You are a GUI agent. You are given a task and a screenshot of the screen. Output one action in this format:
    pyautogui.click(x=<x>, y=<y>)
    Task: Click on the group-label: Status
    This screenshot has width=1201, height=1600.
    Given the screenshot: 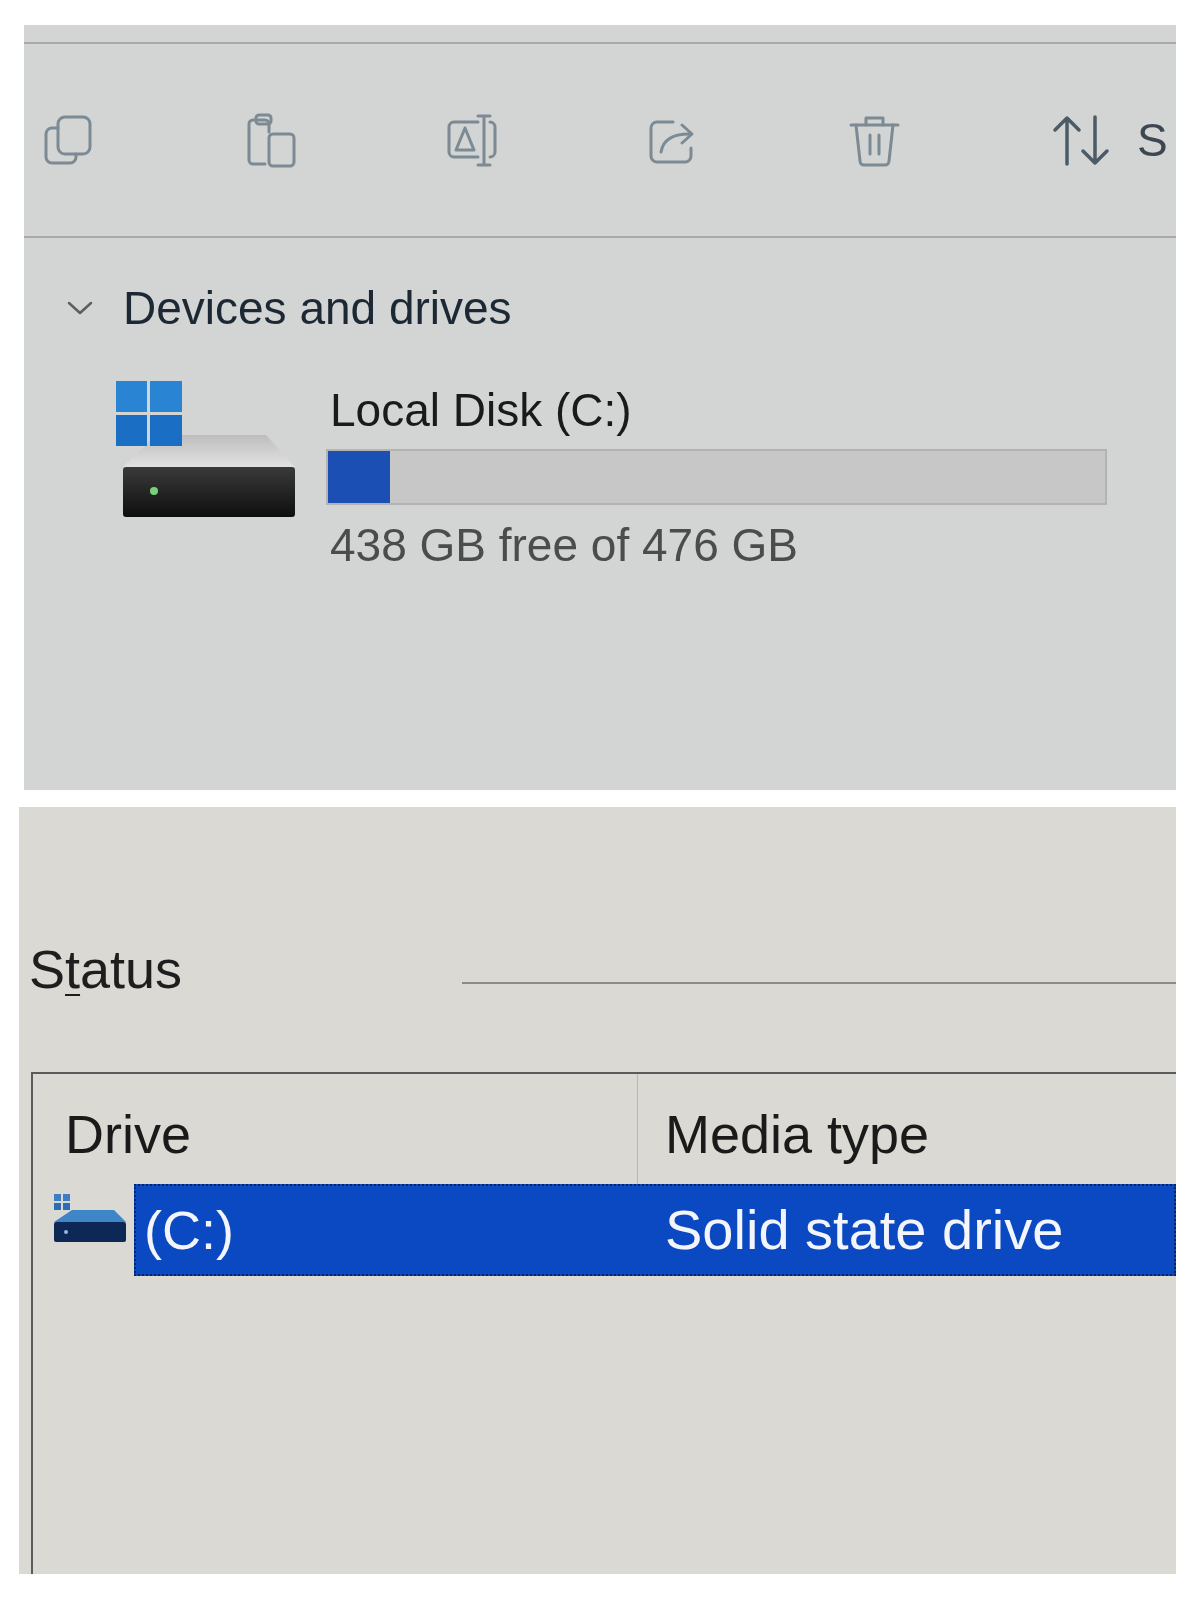 What is the action you would take?
    pyautogui.click(x=106, y=969)
    